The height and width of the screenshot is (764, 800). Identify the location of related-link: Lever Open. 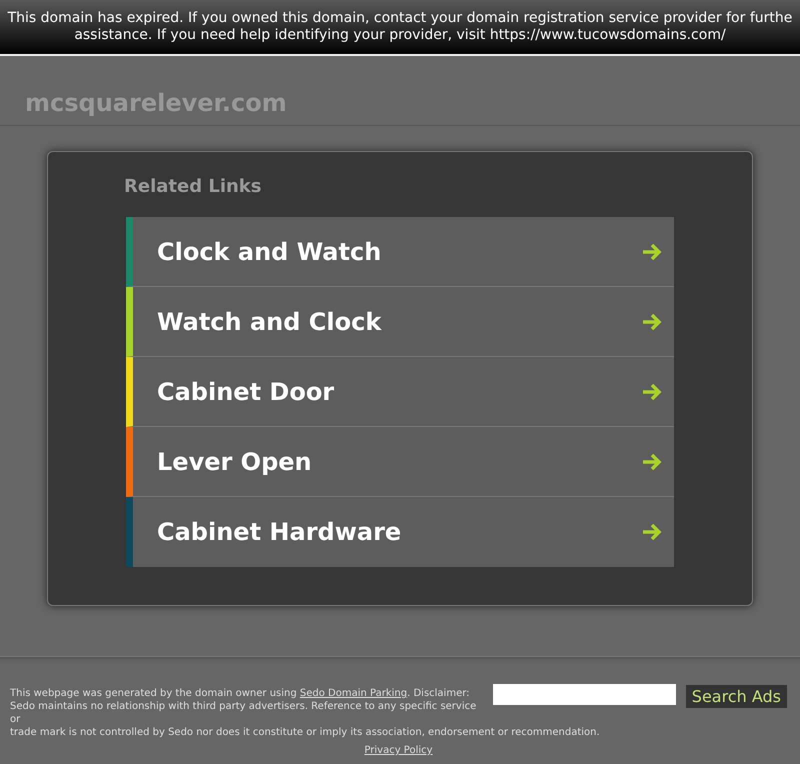
(400, 462).